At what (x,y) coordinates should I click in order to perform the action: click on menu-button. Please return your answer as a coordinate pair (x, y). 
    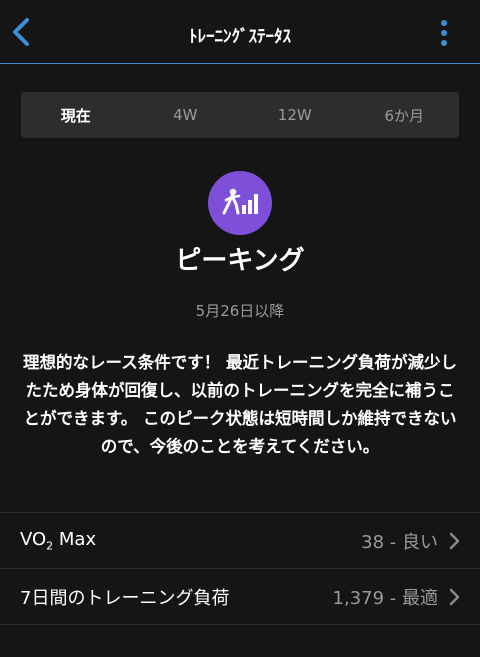
    Looking at the image, I should click on (444, 33).